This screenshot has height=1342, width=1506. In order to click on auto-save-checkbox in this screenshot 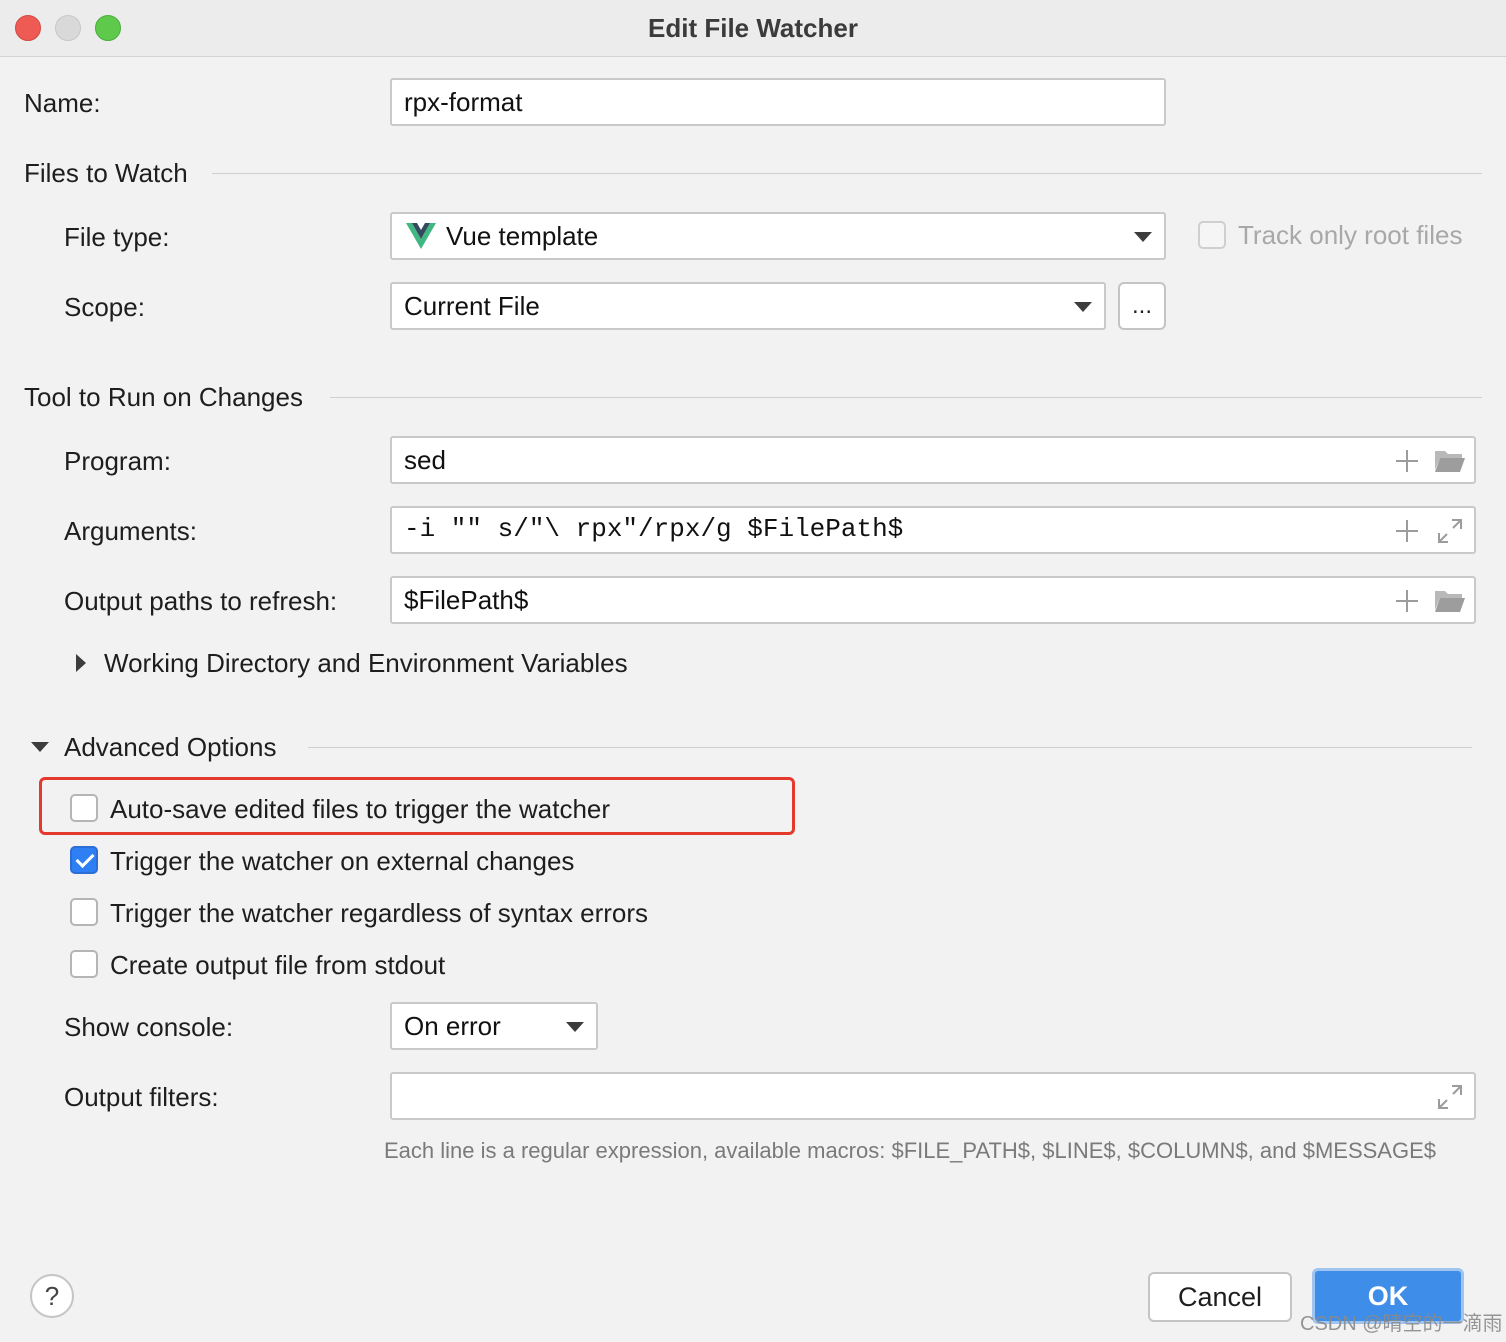, I will do `click(84, 808)`.